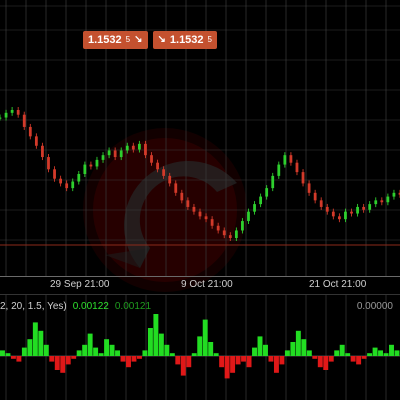 The image size is (400, 400). Describe the element at coordinates (133, 306) in the screenshot. I see `indicator-value-2: 0.00121` at that location.